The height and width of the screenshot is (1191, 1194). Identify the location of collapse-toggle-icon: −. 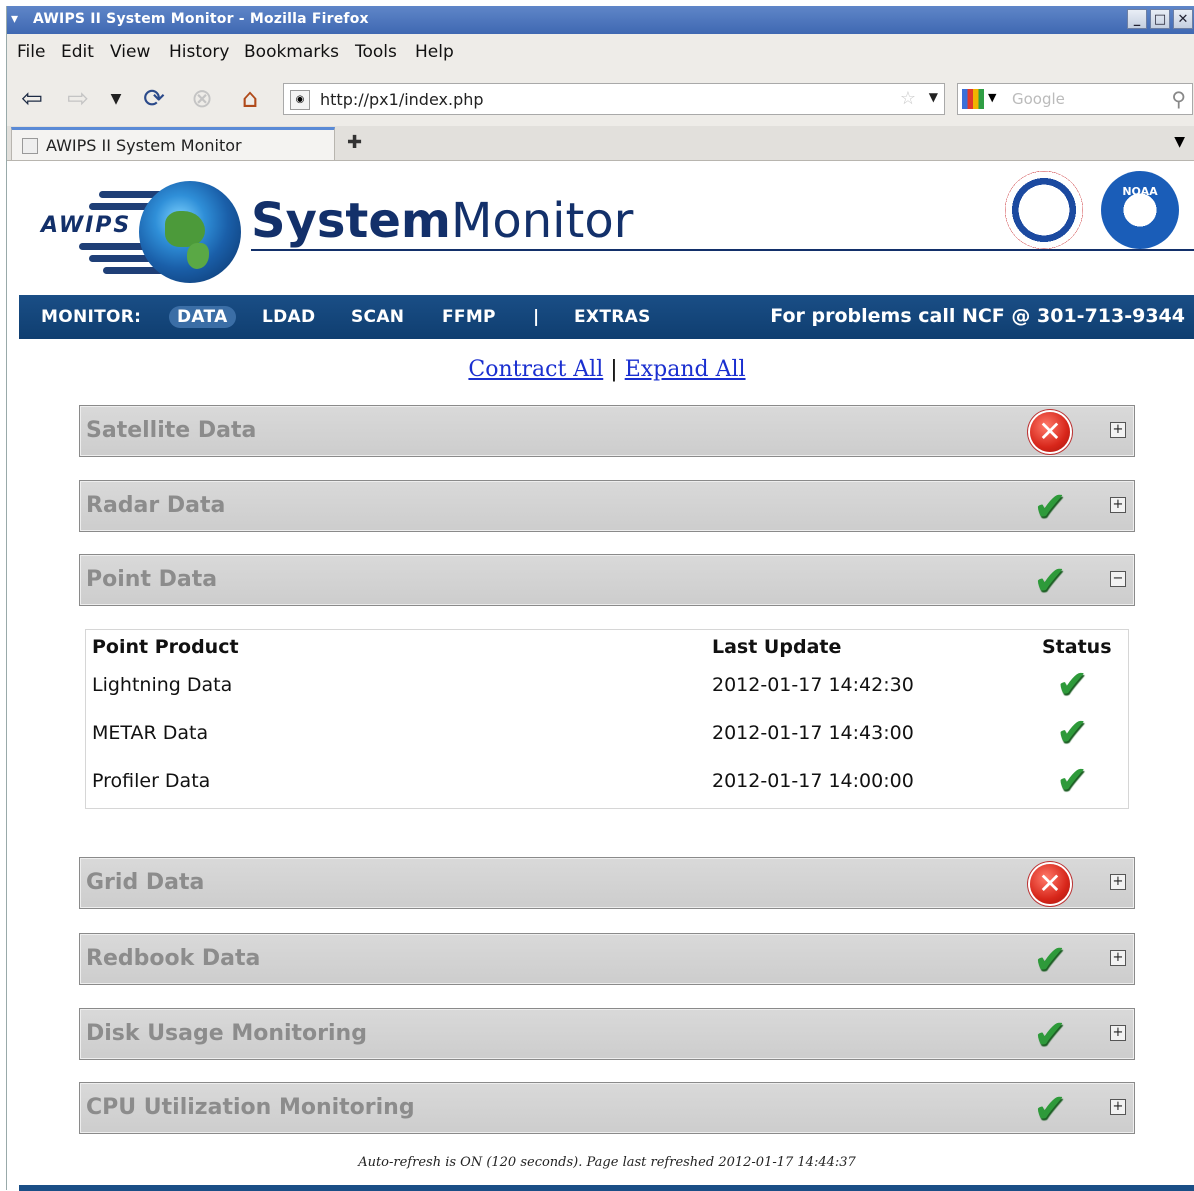
(1118, 579).